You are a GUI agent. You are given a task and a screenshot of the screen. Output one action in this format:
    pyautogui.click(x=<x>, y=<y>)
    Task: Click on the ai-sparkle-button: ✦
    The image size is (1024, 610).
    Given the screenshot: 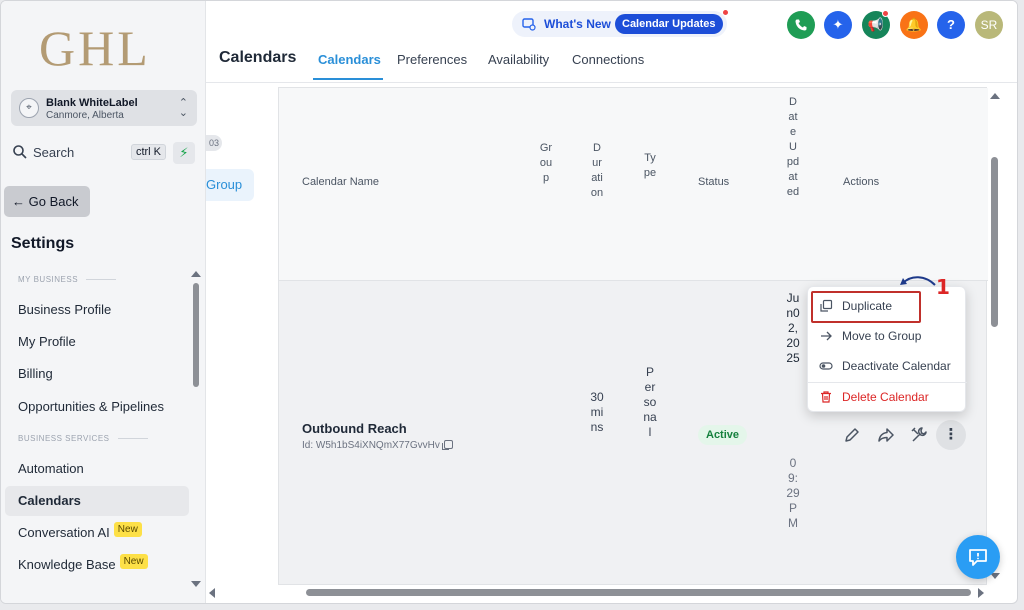 What is the action you would take?
    pyautogui.click(x=838, y=25)
    